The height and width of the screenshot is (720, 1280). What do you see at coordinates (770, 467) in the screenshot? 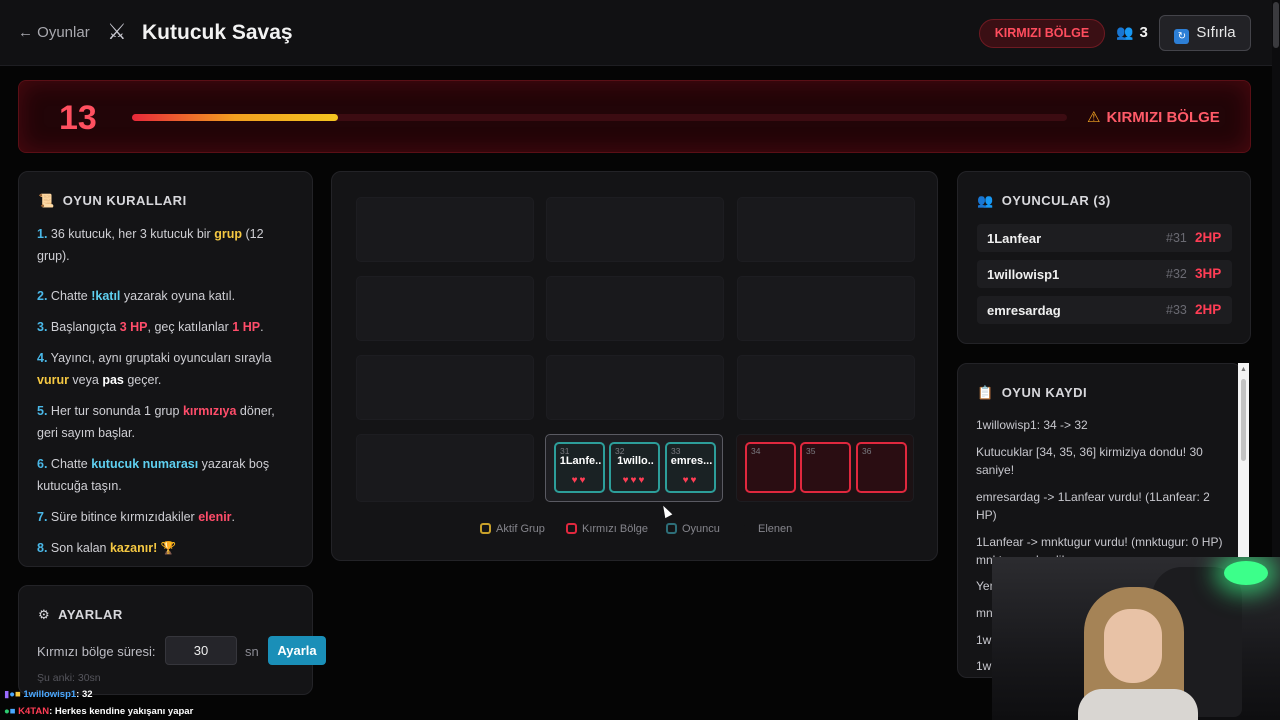
I see `red-cell: 34` at bounding box center [770, 467].